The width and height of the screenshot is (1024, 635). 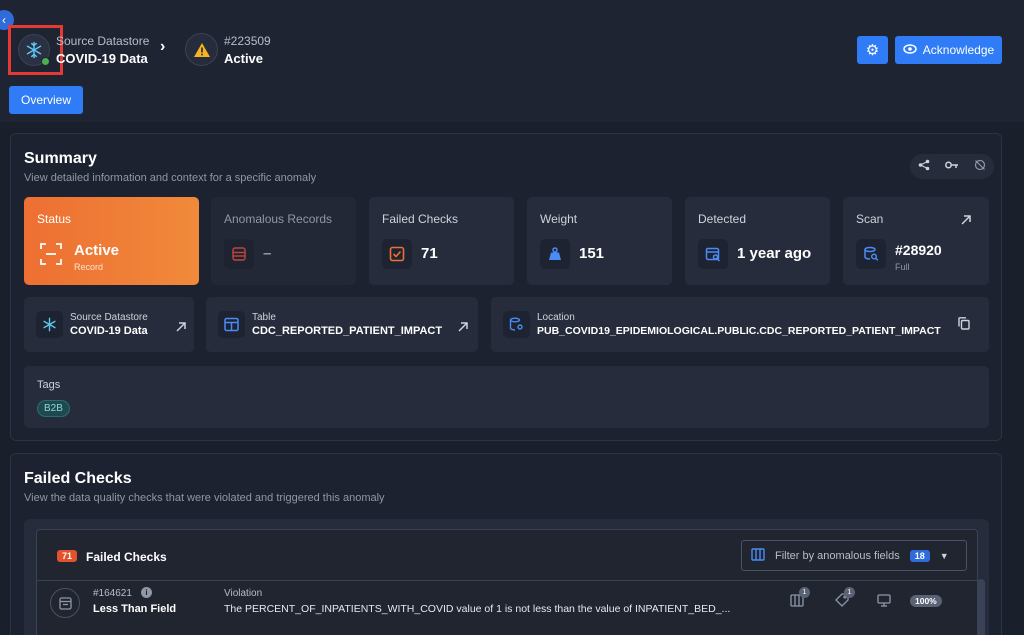 I want to click on calendar-search-icon, so click(x=713, y=254).